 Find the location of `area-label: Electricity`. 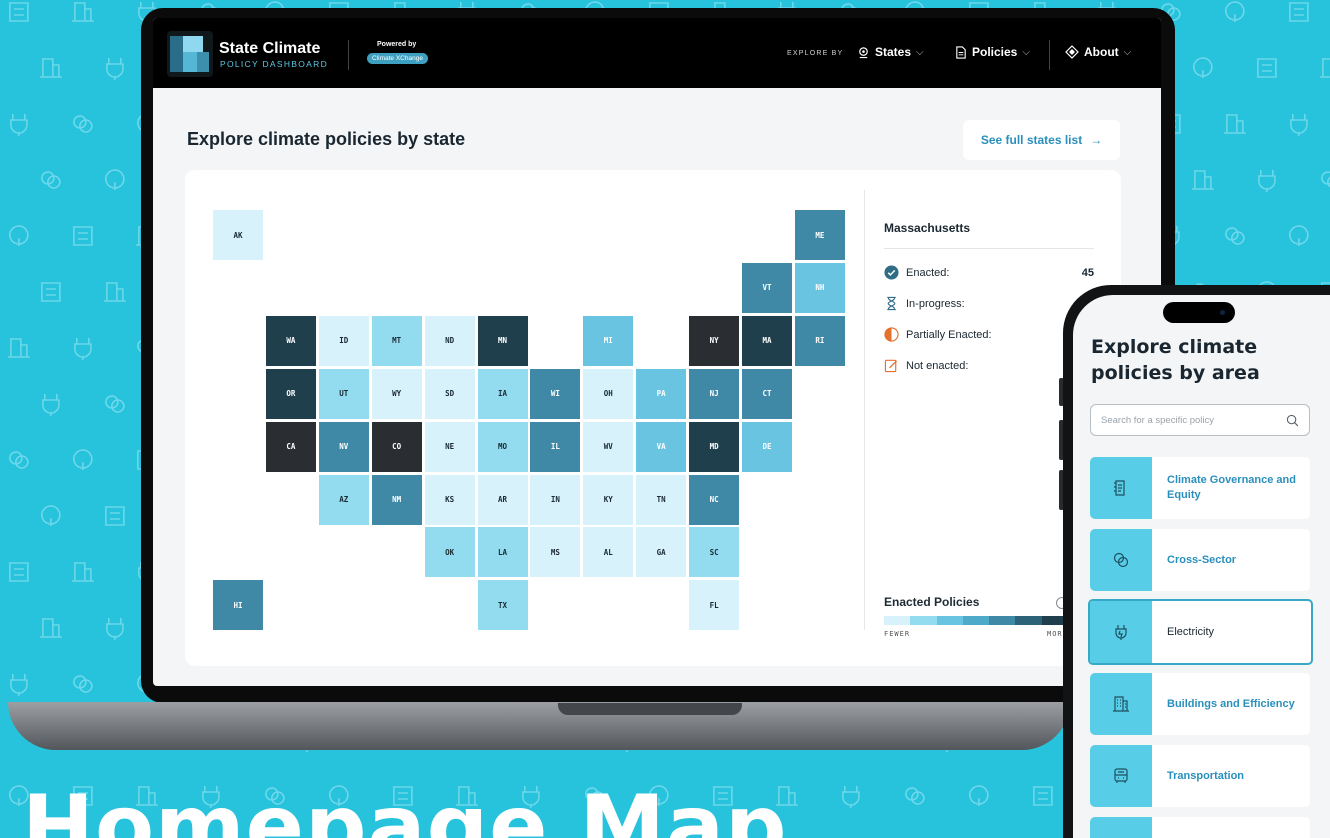

area-label: Electricity is located at coordinates (1191, 631).